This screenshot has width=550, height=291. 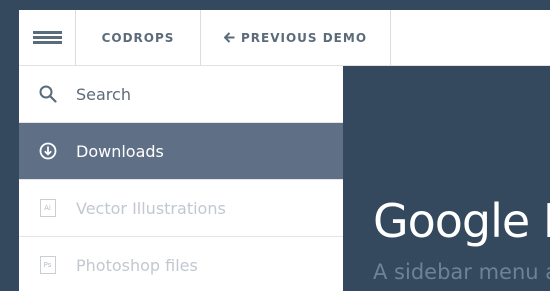 I want to click on sidebar-item-downloads: Downloads, so click(x=181, y=151).